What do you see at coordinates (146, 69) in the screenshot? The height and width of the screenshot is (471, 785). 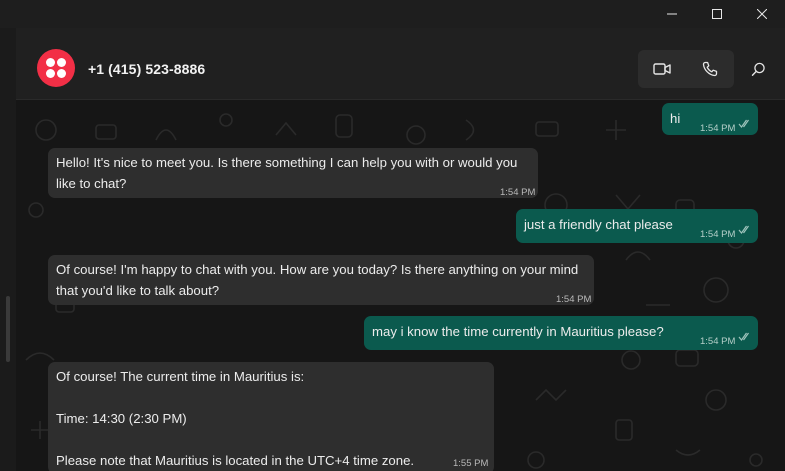 I see `contact-name: +1 (415) 523-8886` at bounding box center [146, 69].